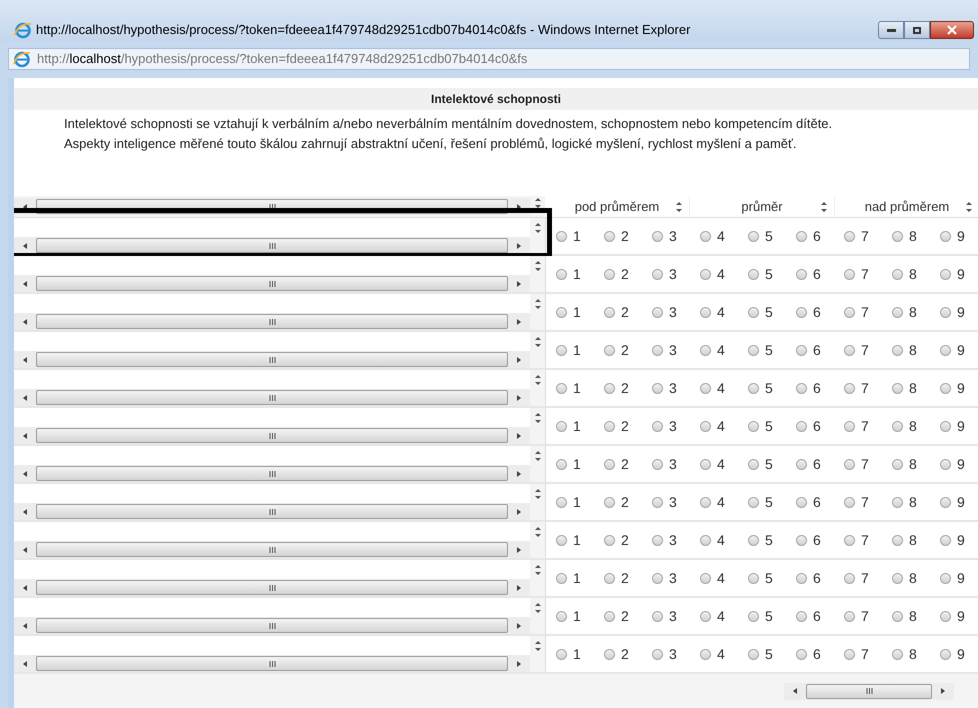  What do you see at coordinates (891, 30) in the screenshot?
I see `minimize-button` at bounding box center [891, 30].